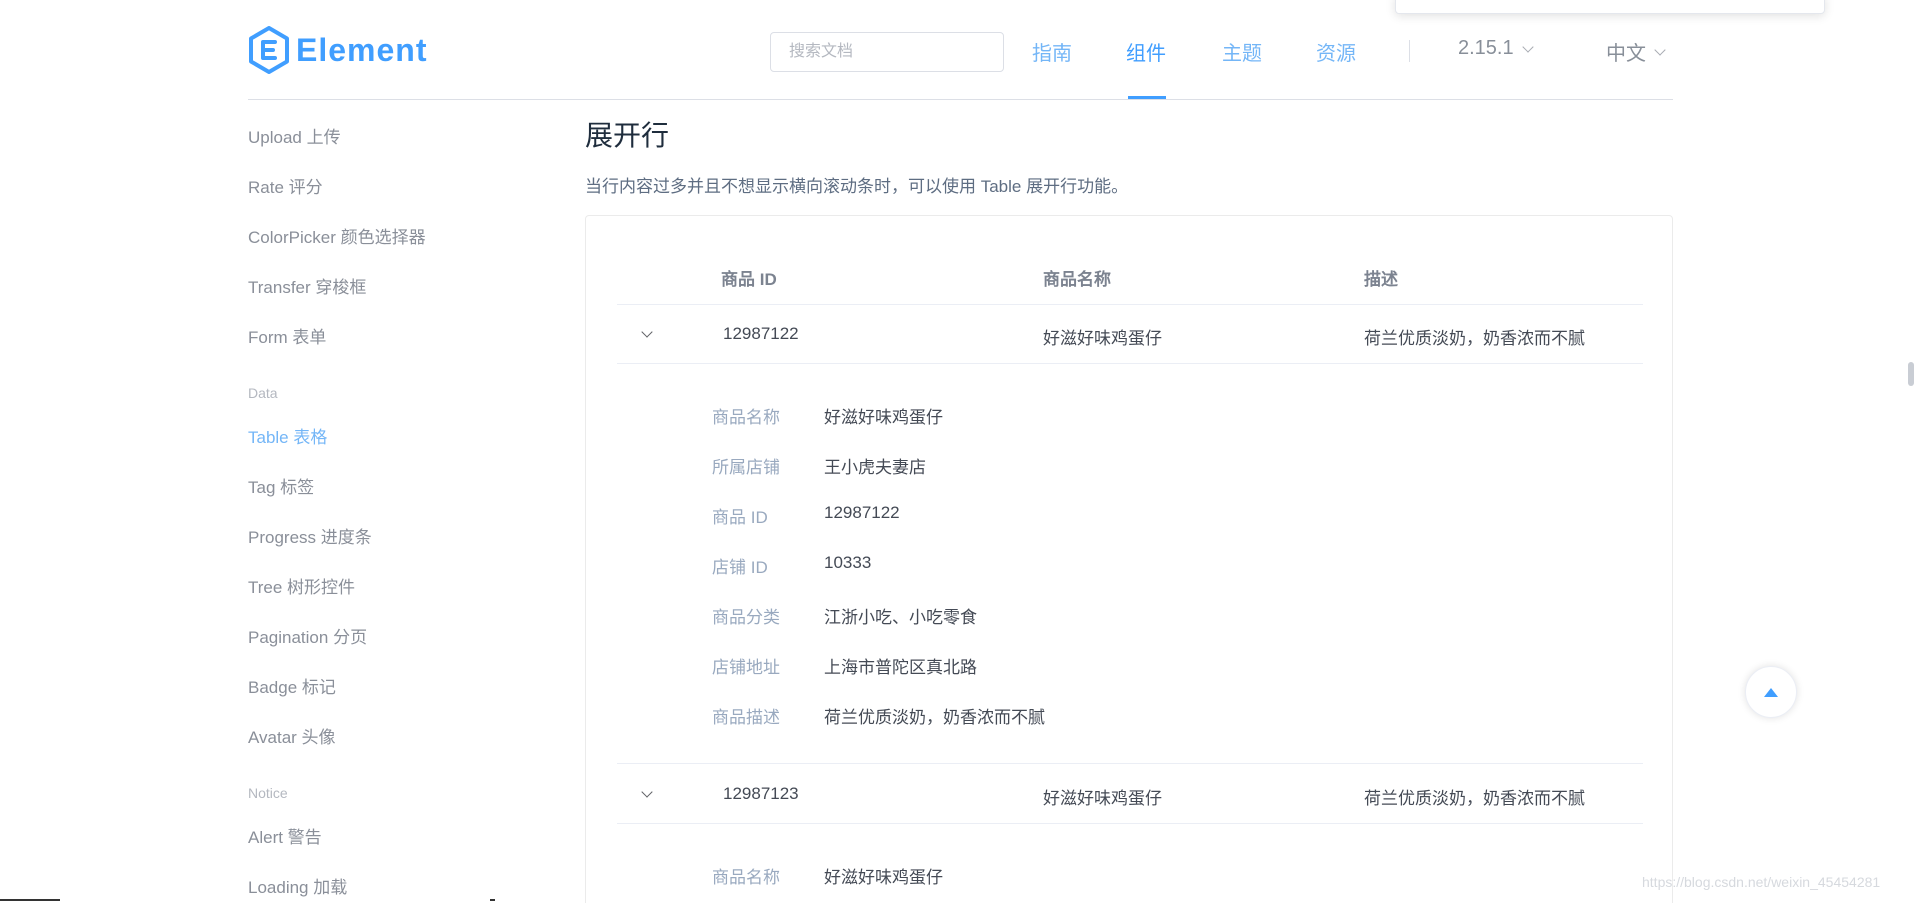  What do you see at coordinates (740, 517) in the screenshot?
I see `expand-label: 商品 ID` at bounding box center [740, 517].